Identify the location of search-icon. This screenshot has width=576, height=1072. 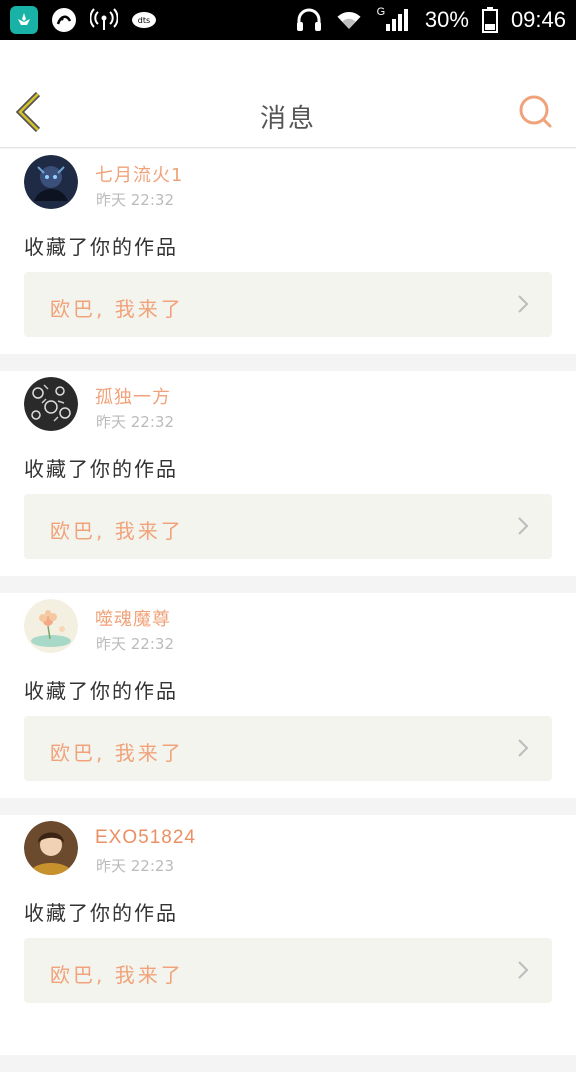
(535, 111).